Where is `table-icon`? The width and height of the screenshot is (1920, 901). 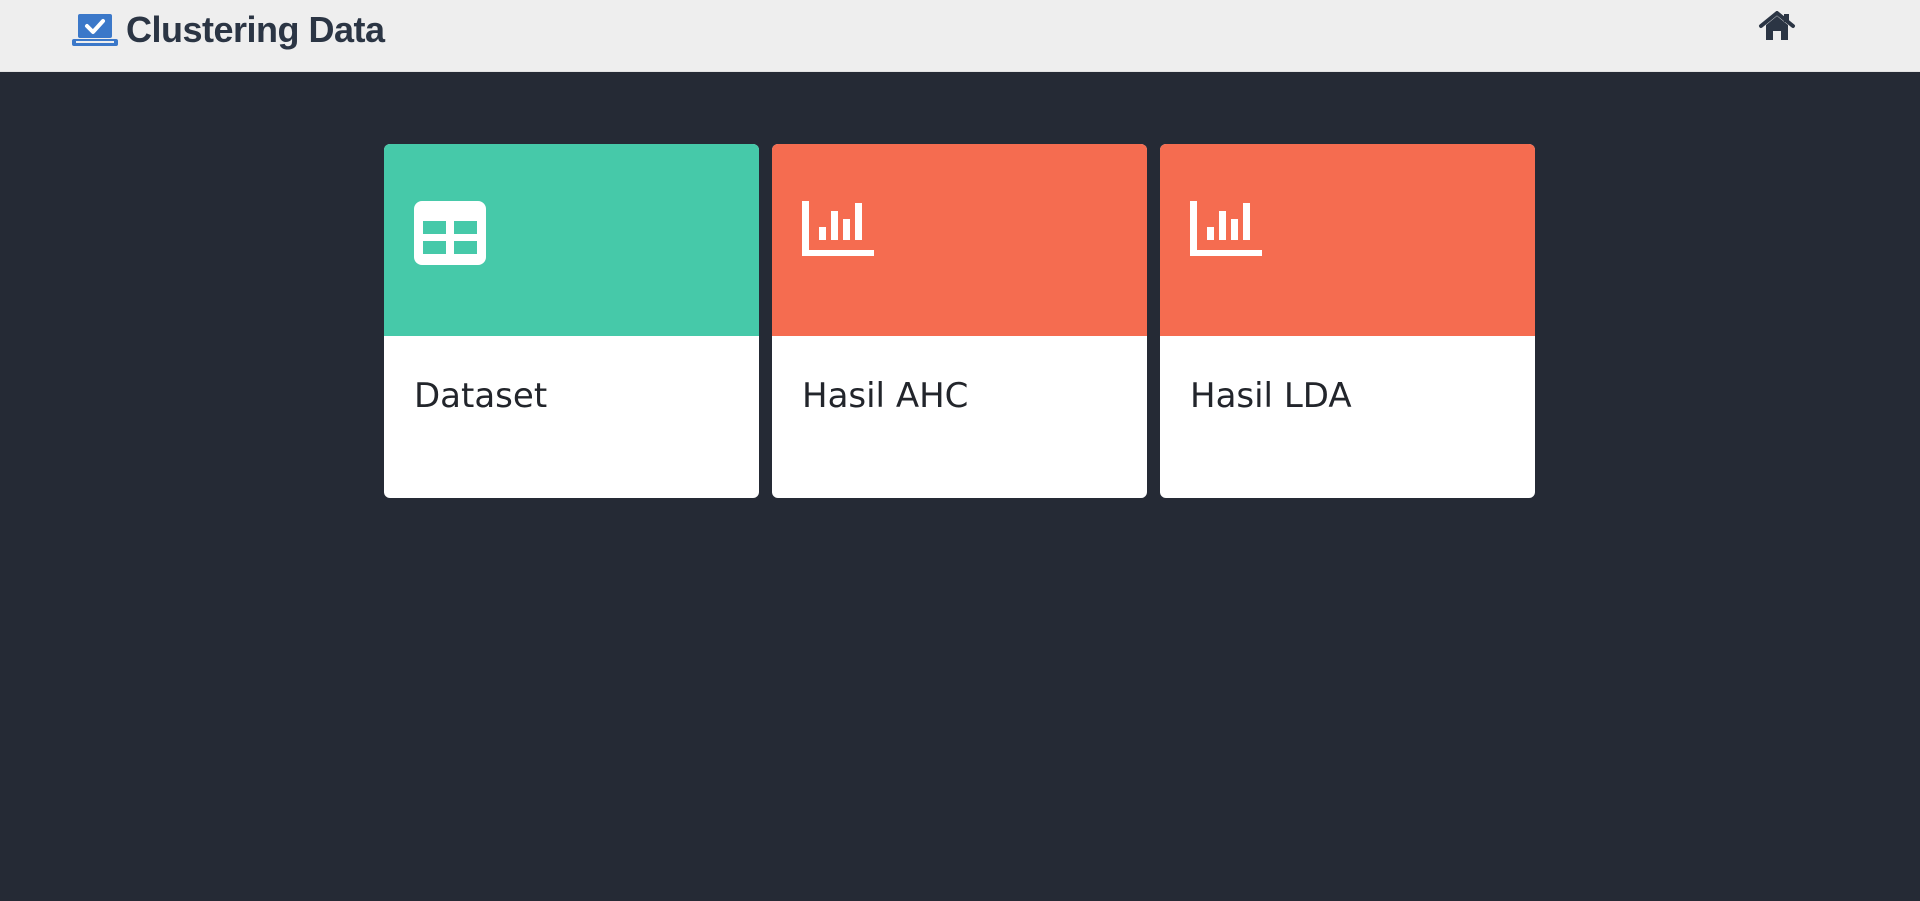
table-icon is located at coordinates (451, 234).